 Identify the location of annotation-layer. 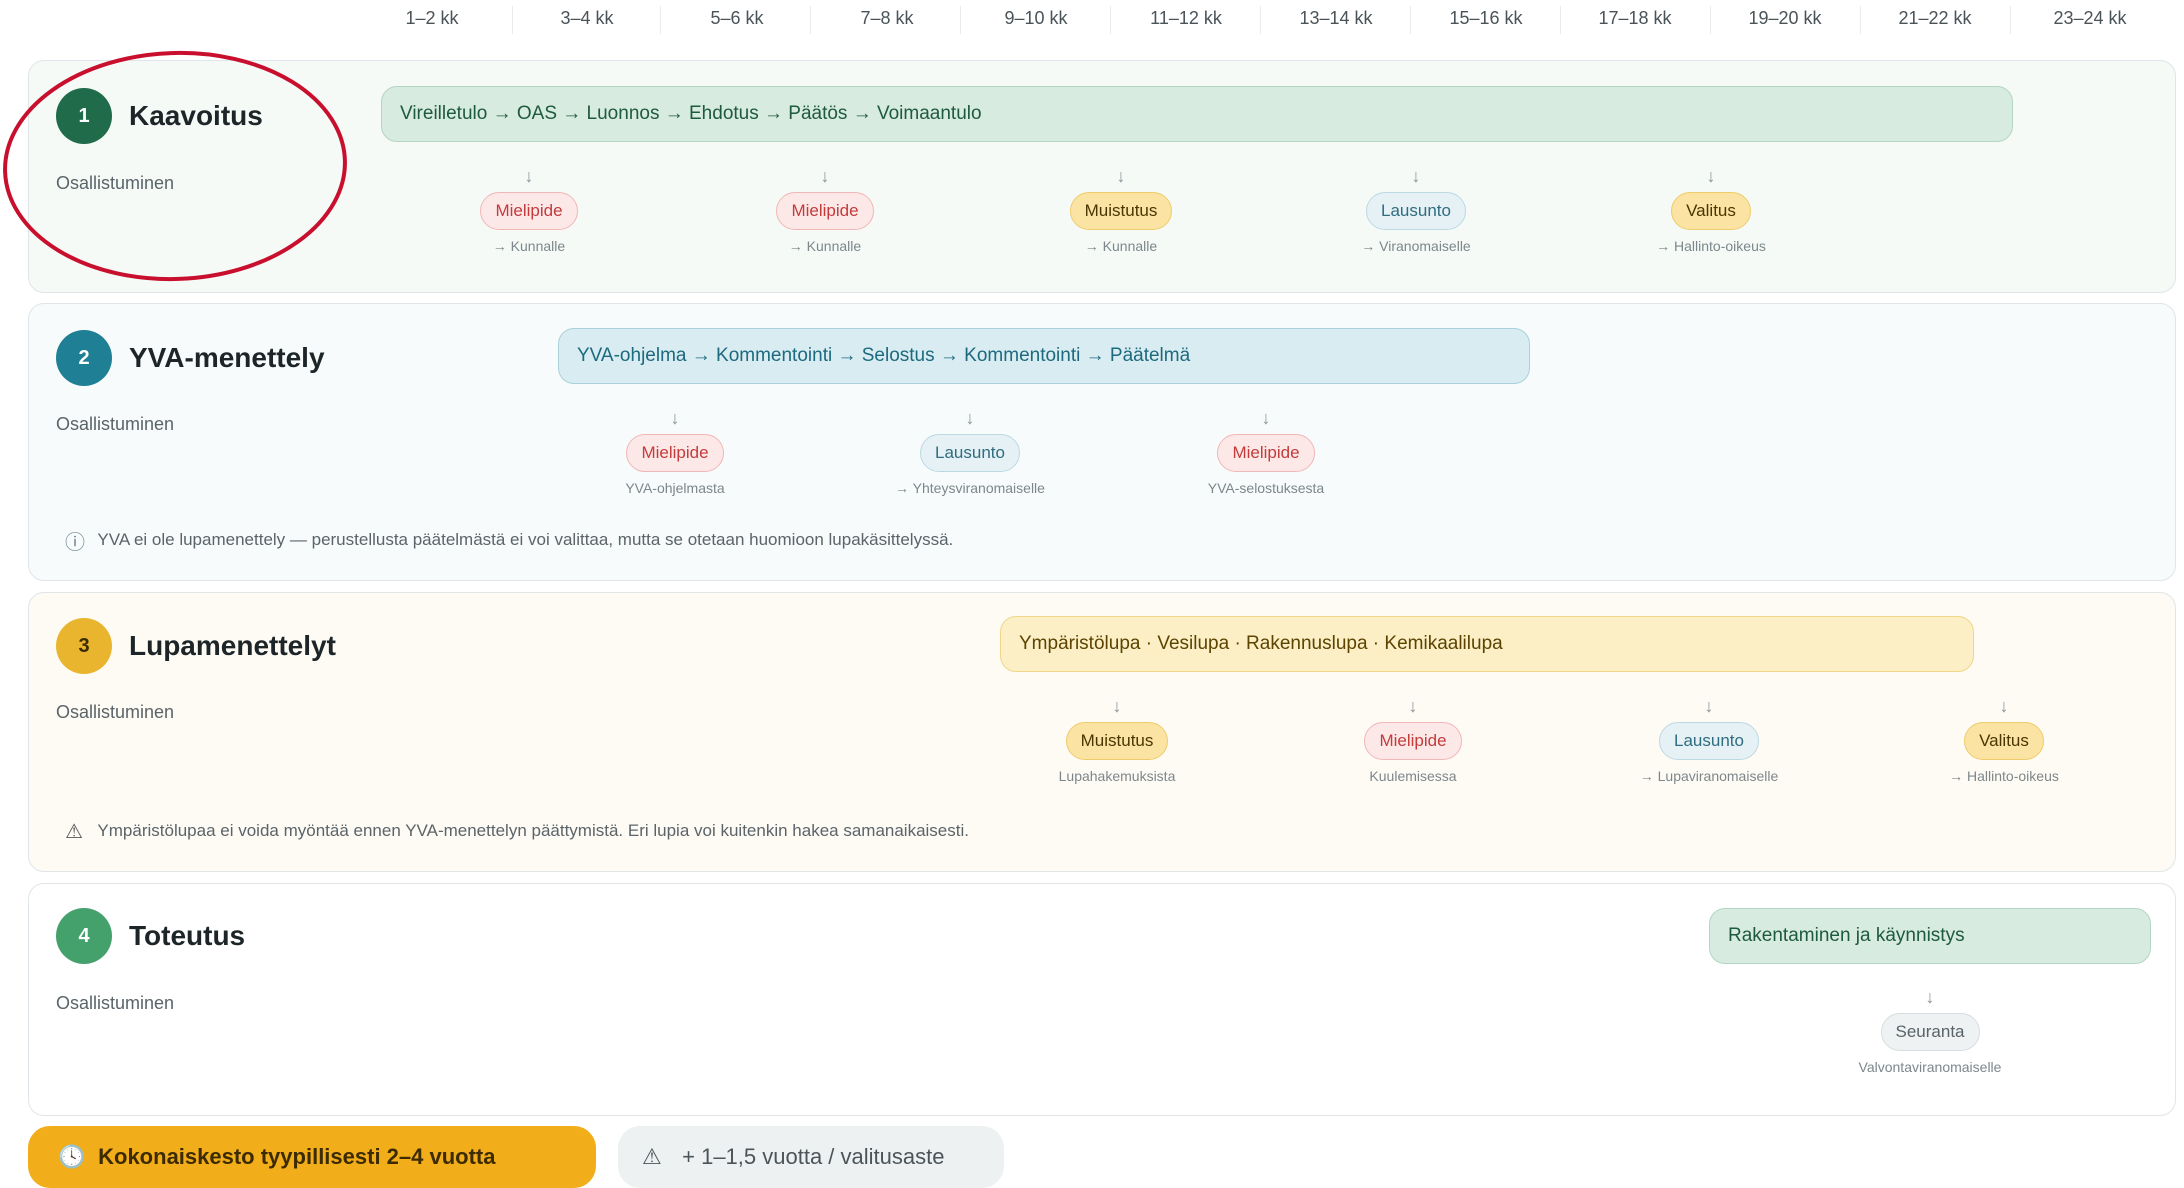
(175, 166).